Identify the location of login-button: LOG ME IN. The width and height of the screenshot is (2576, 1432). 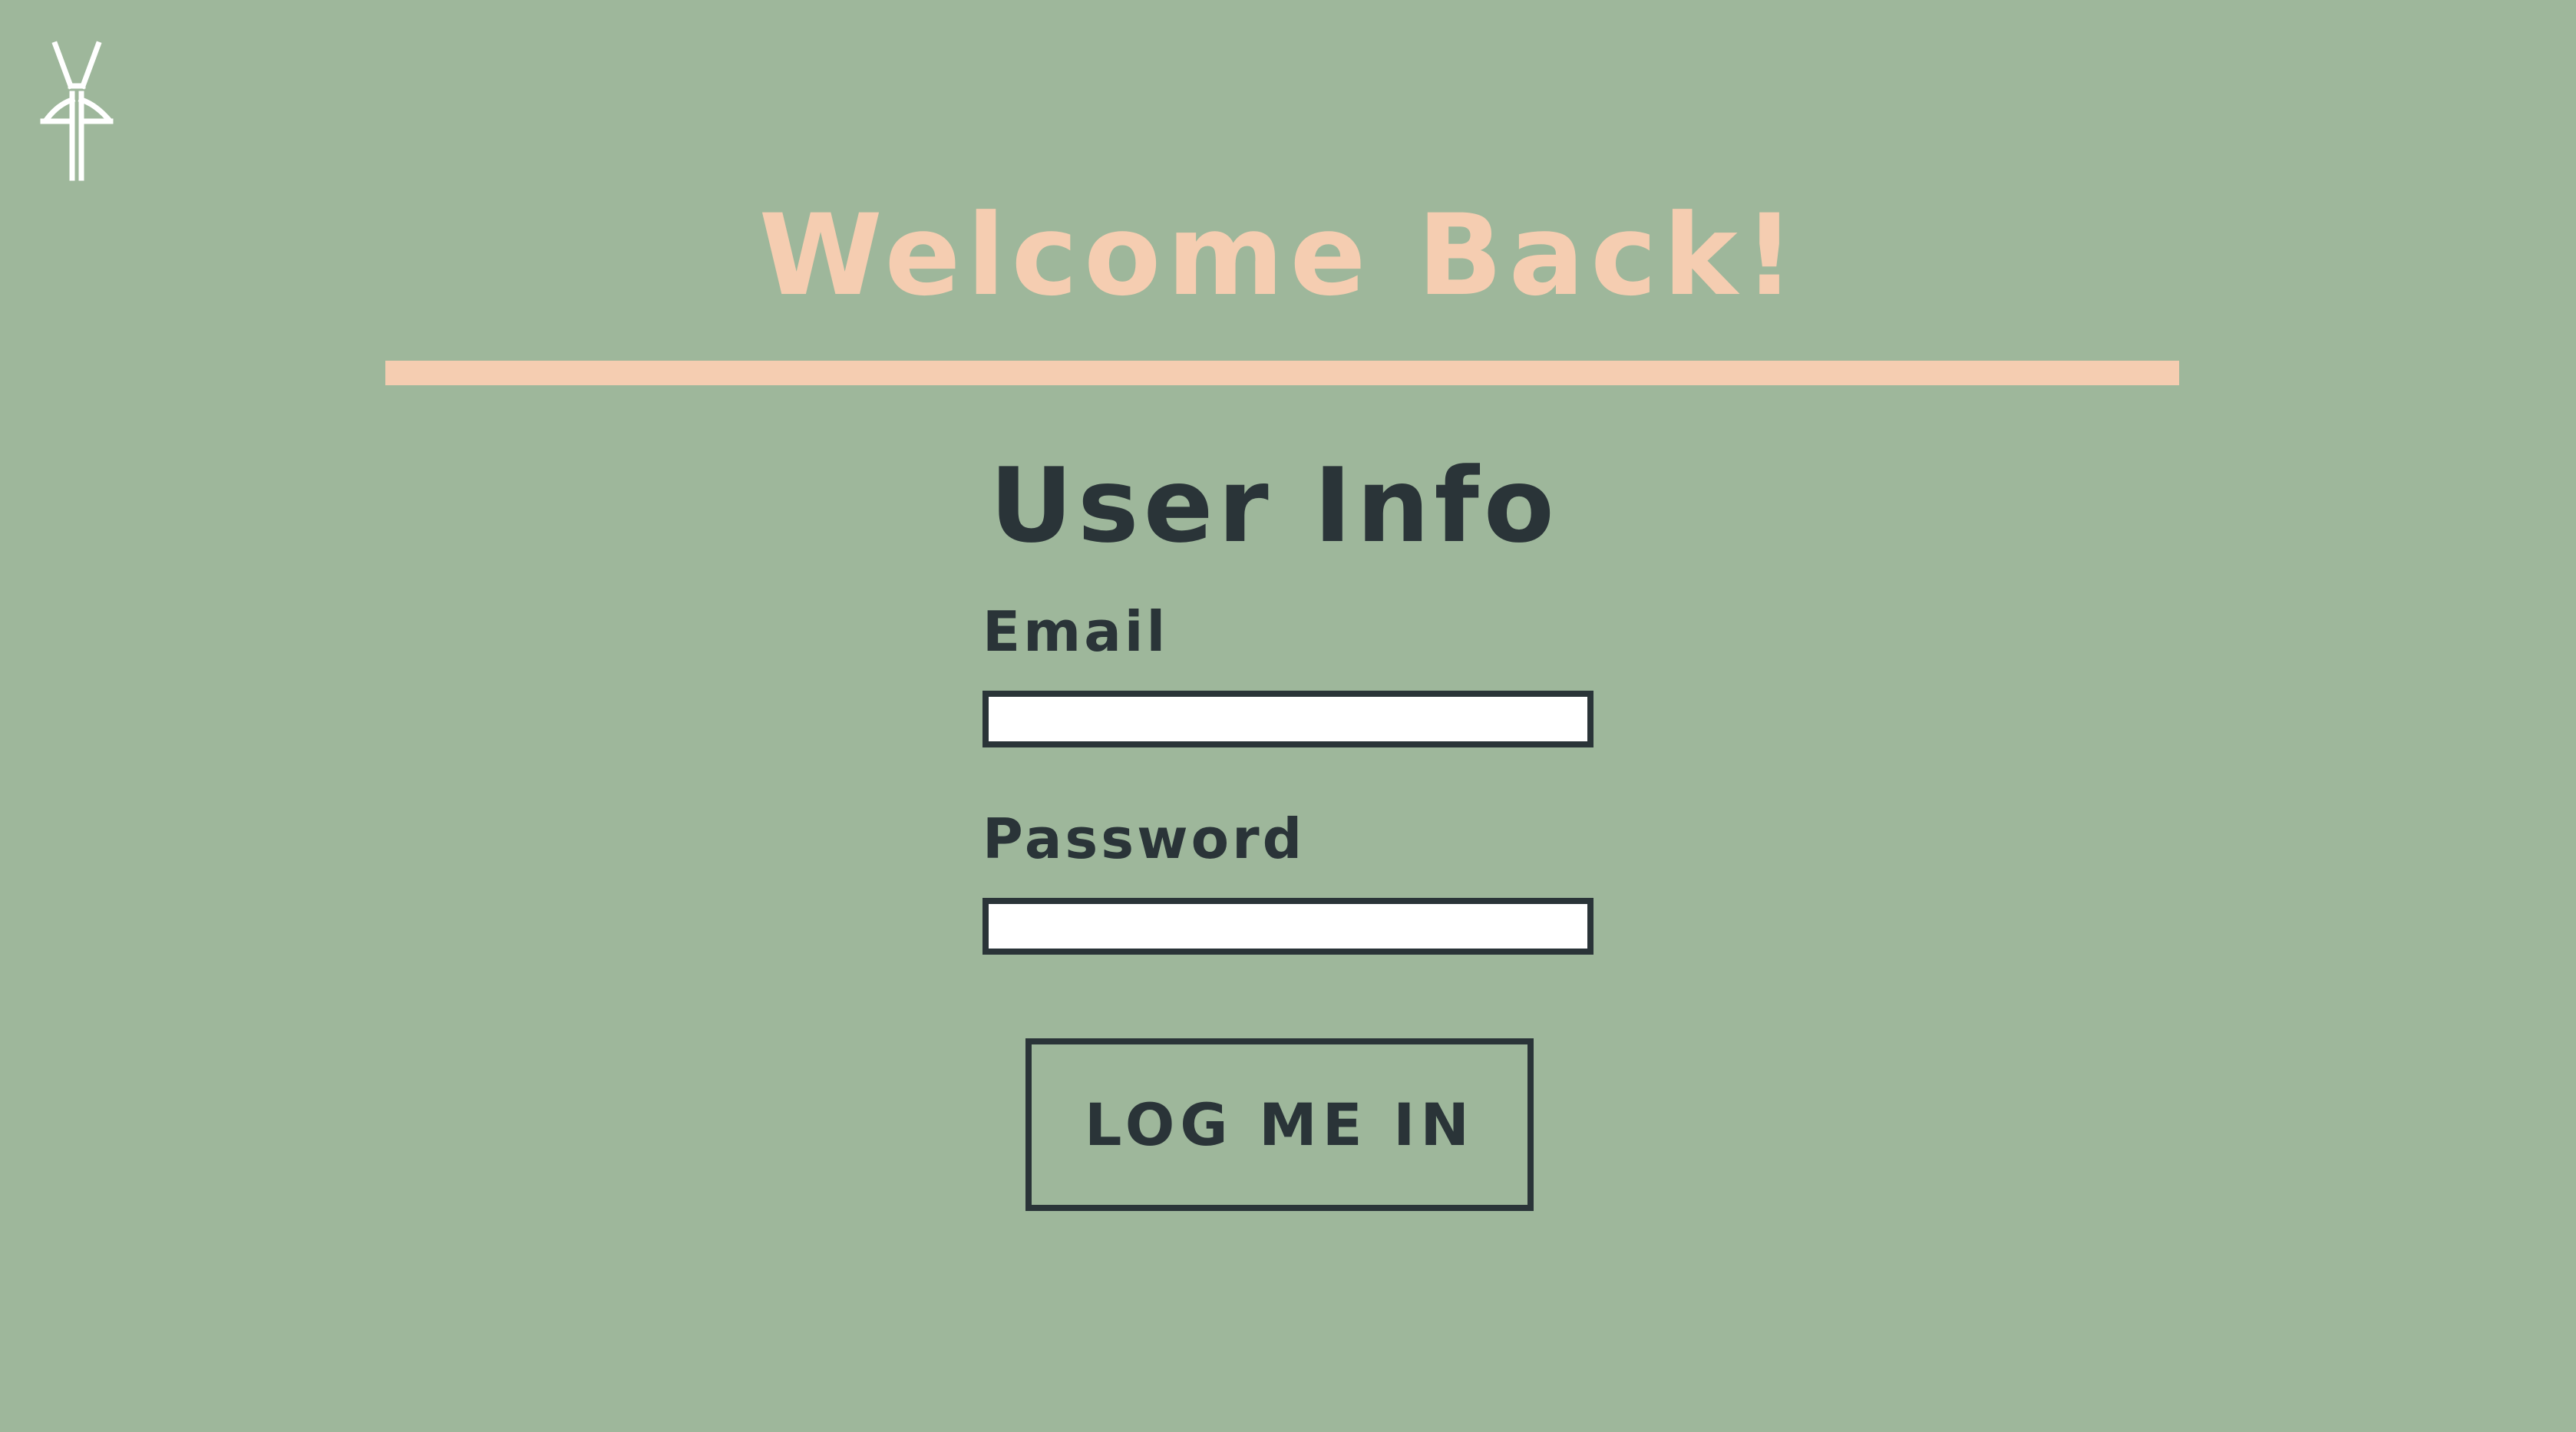
(1279, 1124).